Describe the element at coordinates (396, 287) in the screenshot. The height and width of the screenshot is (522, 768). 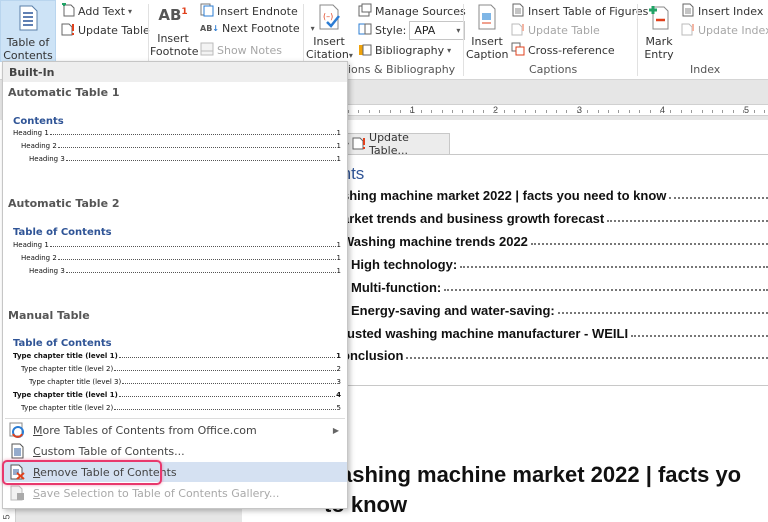
I see `toc-entry-text: Multi-function:` at that location.